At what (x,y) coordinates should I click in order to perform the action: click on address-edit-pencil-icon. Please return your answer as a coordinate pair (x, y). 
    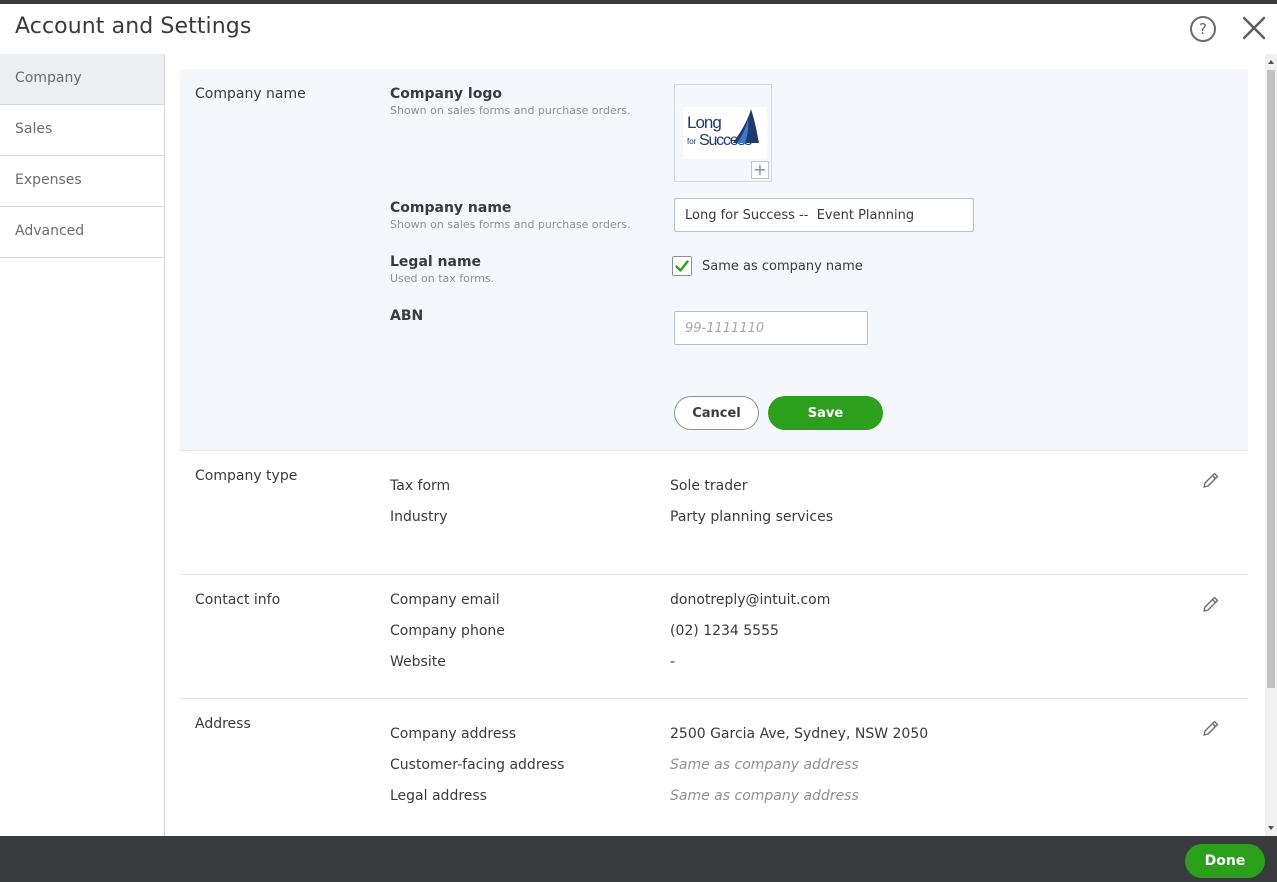
    Looking at the image, I should click on (1211, 728).